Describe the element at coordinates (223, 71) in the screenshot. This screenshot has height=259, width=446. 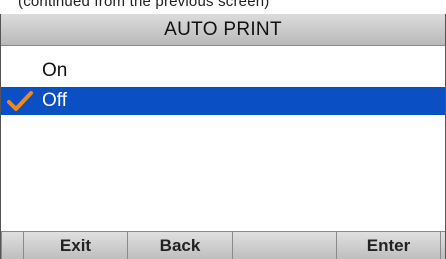
I see `option-on: On` at that location.